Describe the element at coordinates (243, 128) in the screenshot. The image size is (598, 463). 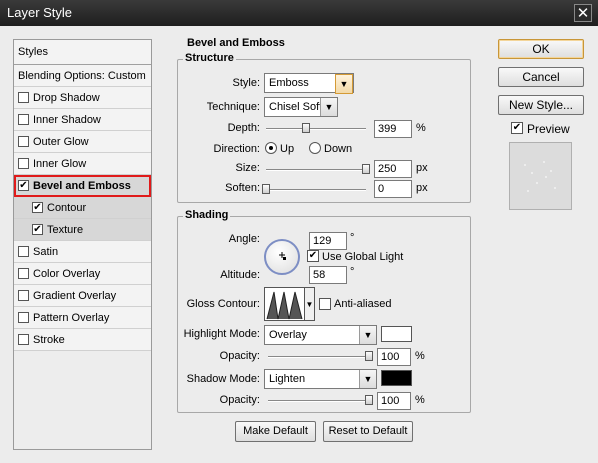
I see `depth-label: Depth:` at that location.